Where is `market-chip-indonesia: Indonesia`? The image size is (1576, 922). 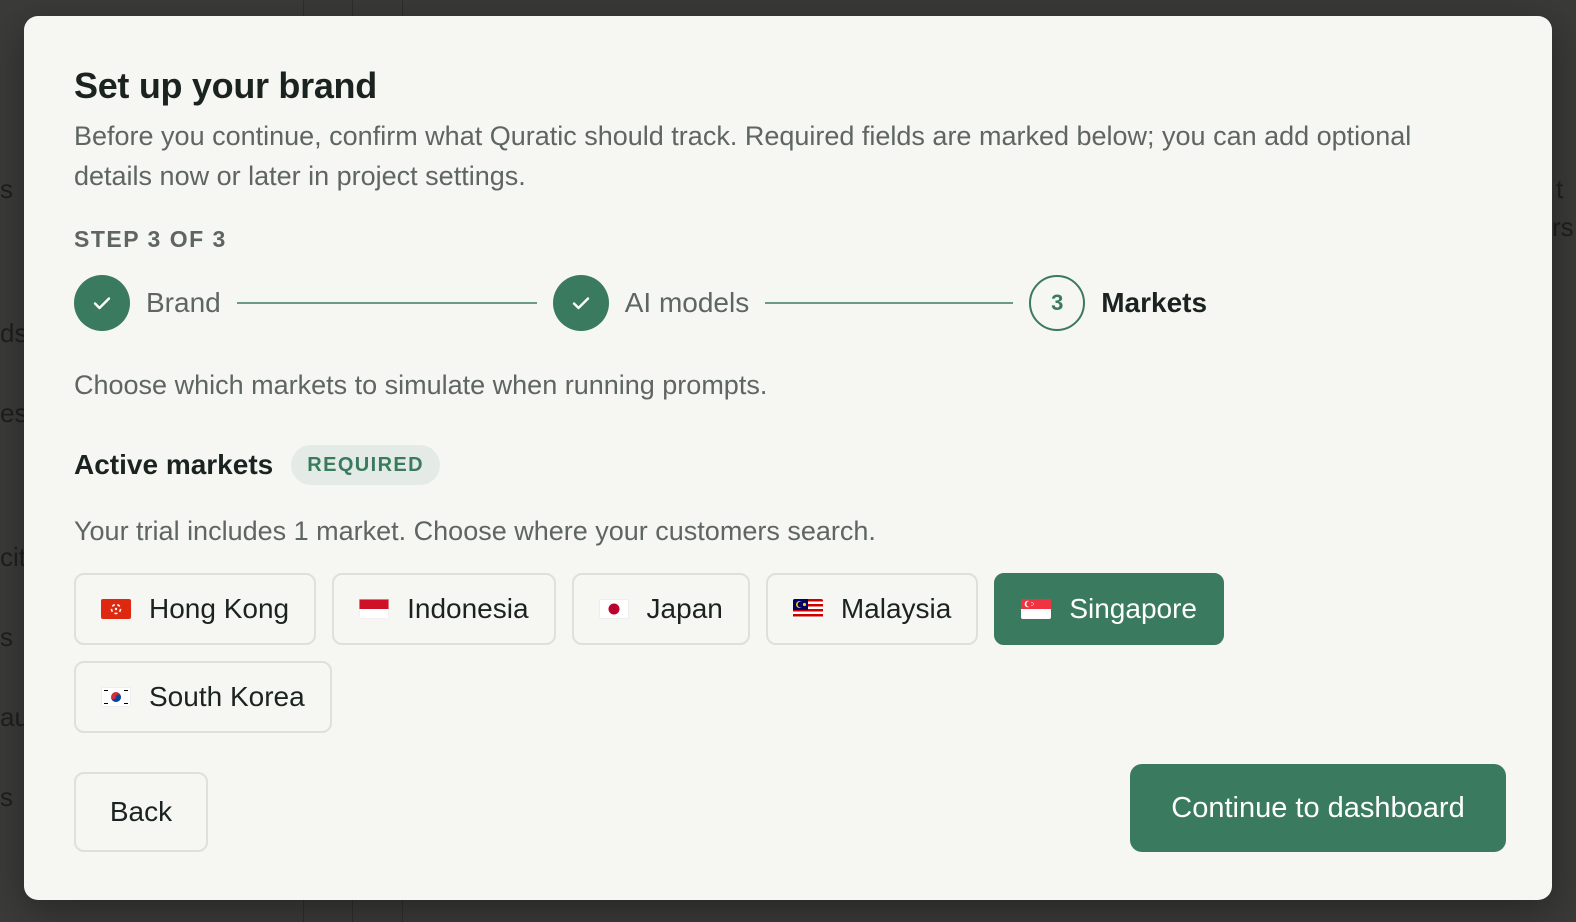
market-chip-indonesia: Indonesia is located at coordinates (444, 609).